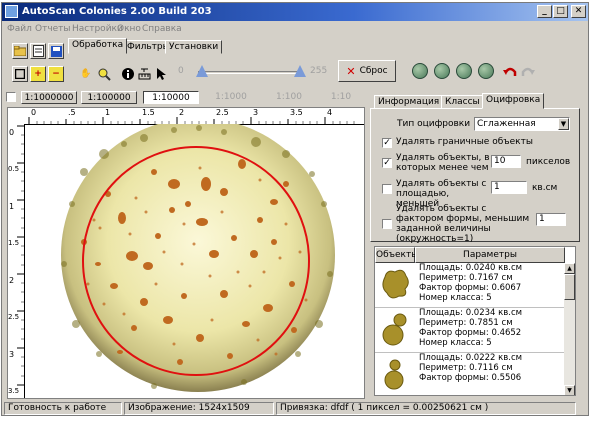  I want to click on object-perimeter: Периметр: 0.7851 см, so click(466, 323).